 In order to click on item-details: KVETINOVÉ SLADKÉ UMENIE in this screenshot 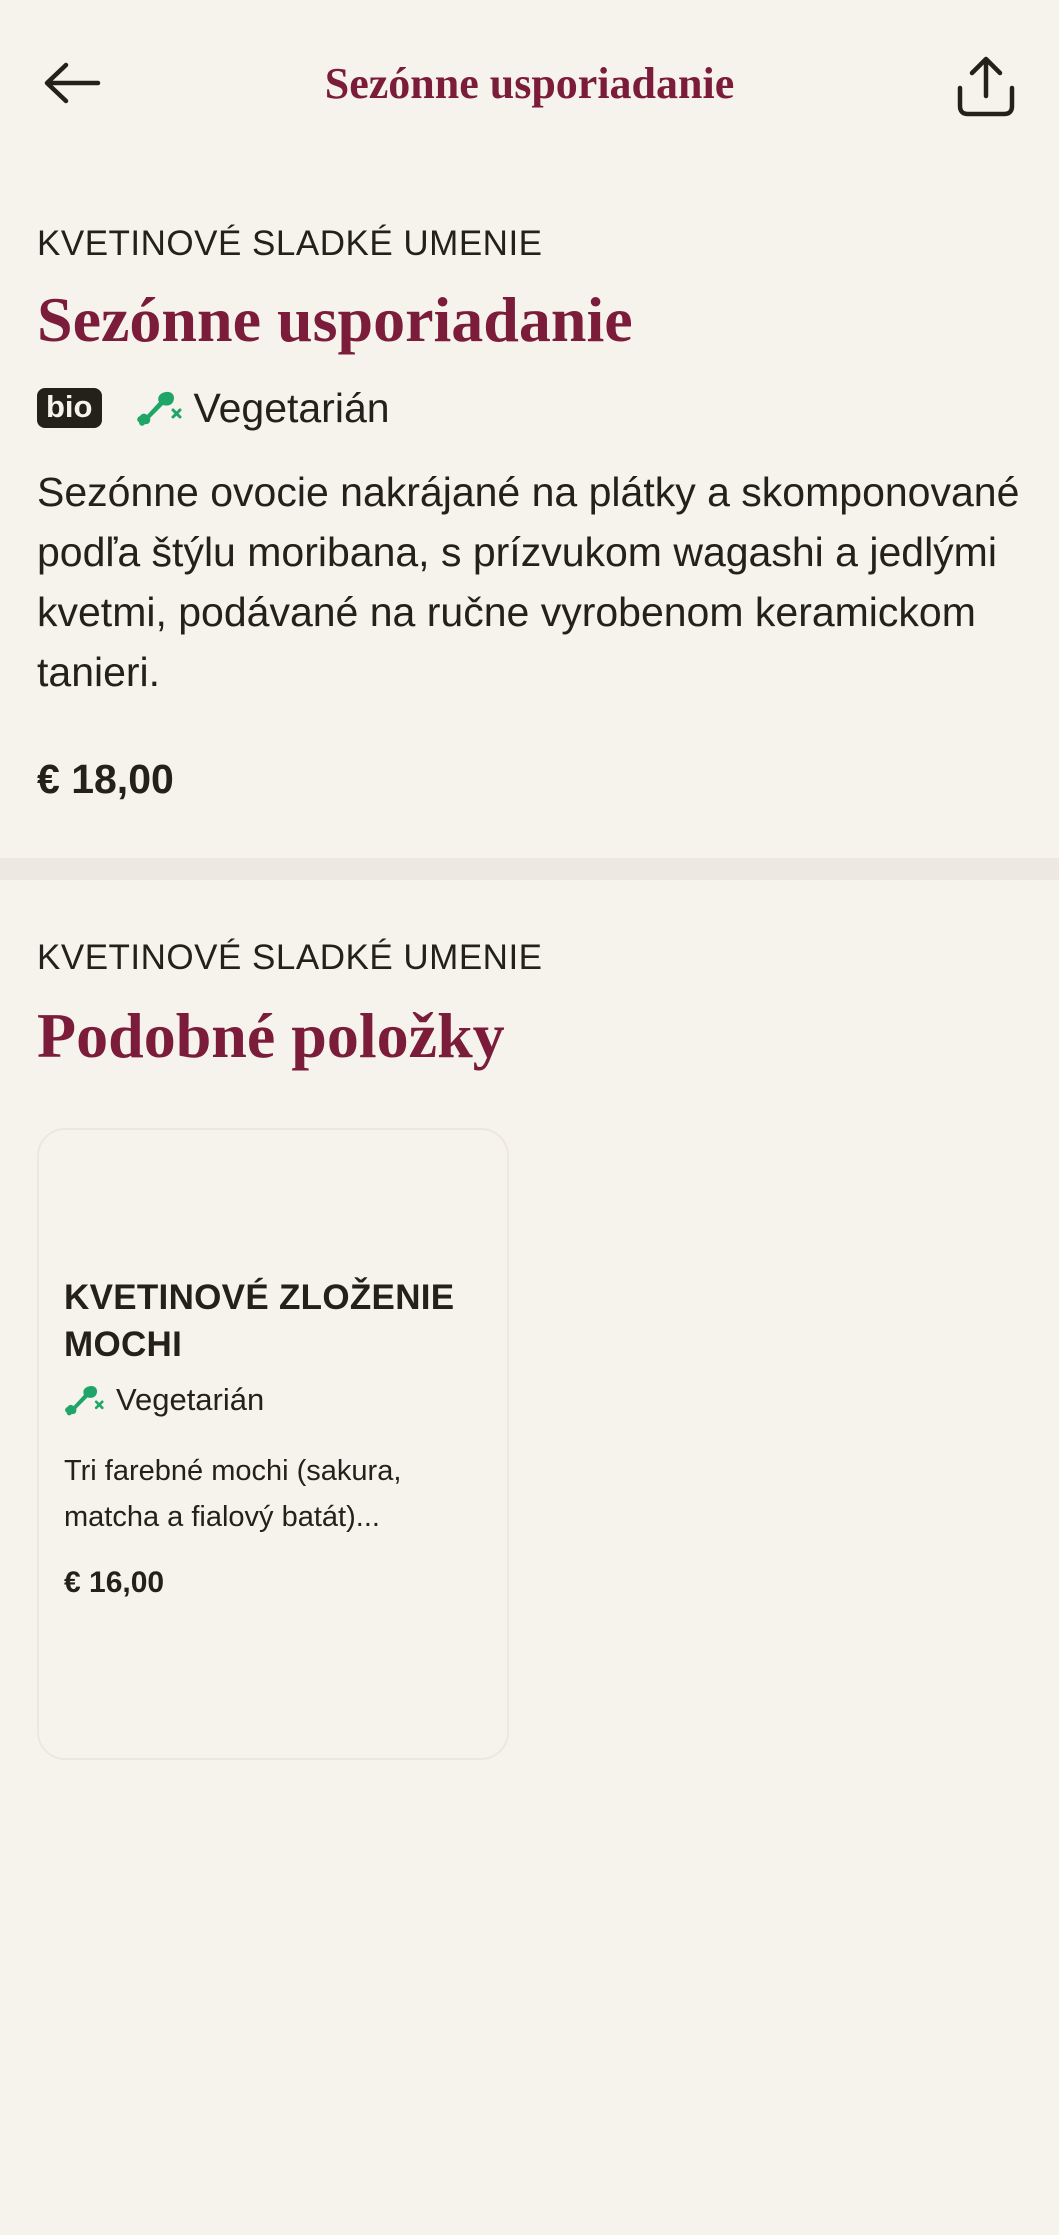, I will do `click(529, 244)`.